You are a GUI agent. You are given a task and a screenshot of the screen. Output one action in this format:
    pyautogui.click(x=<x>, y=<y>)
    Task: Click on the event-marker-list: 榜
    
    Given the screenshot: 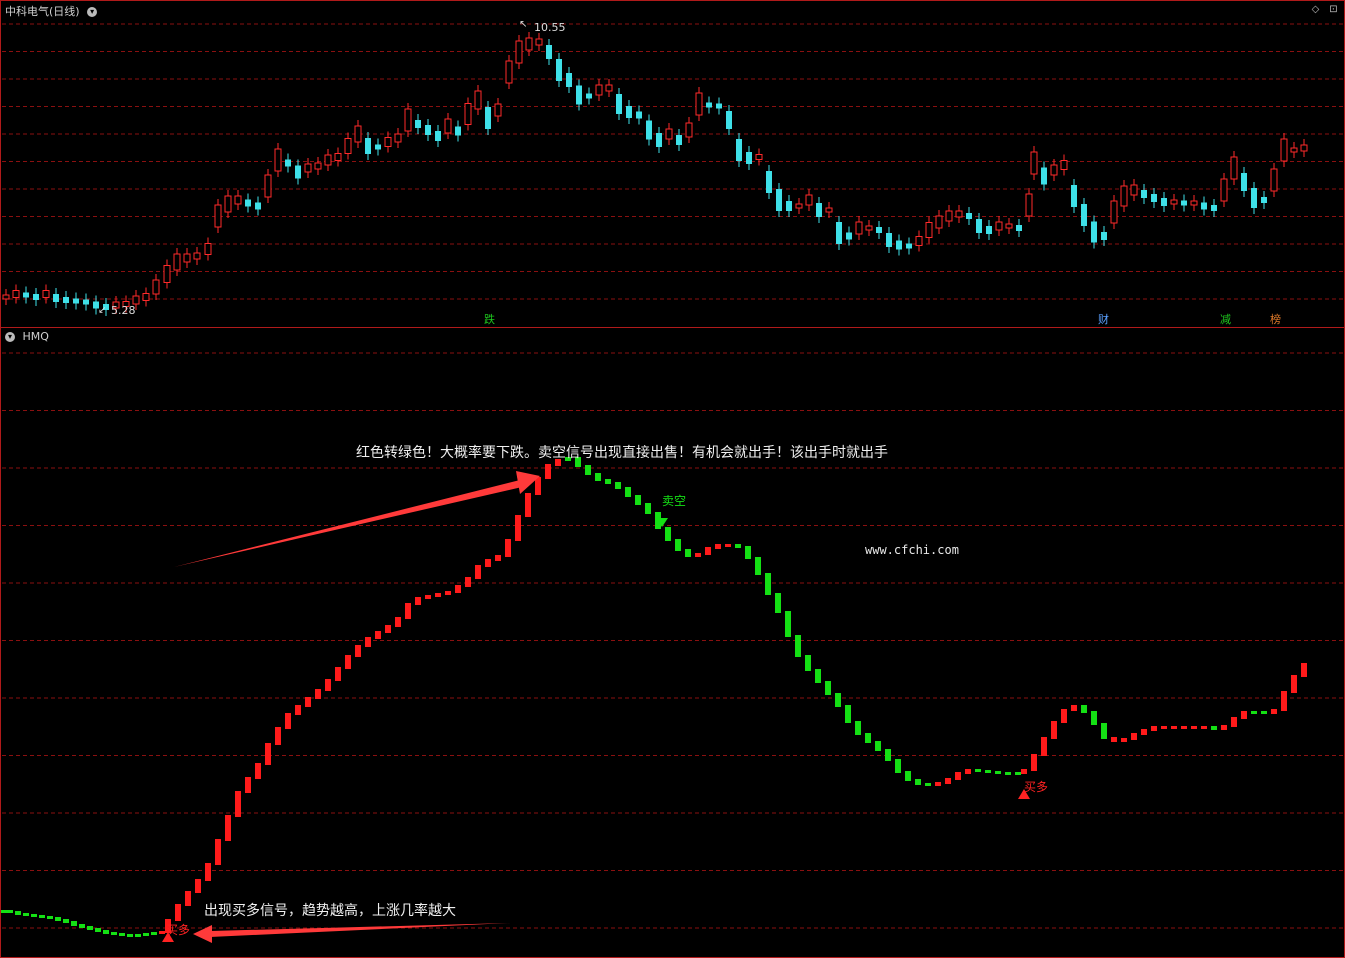 What is the action you would take?
    pyautogui.click(x=1275, y=319)
    